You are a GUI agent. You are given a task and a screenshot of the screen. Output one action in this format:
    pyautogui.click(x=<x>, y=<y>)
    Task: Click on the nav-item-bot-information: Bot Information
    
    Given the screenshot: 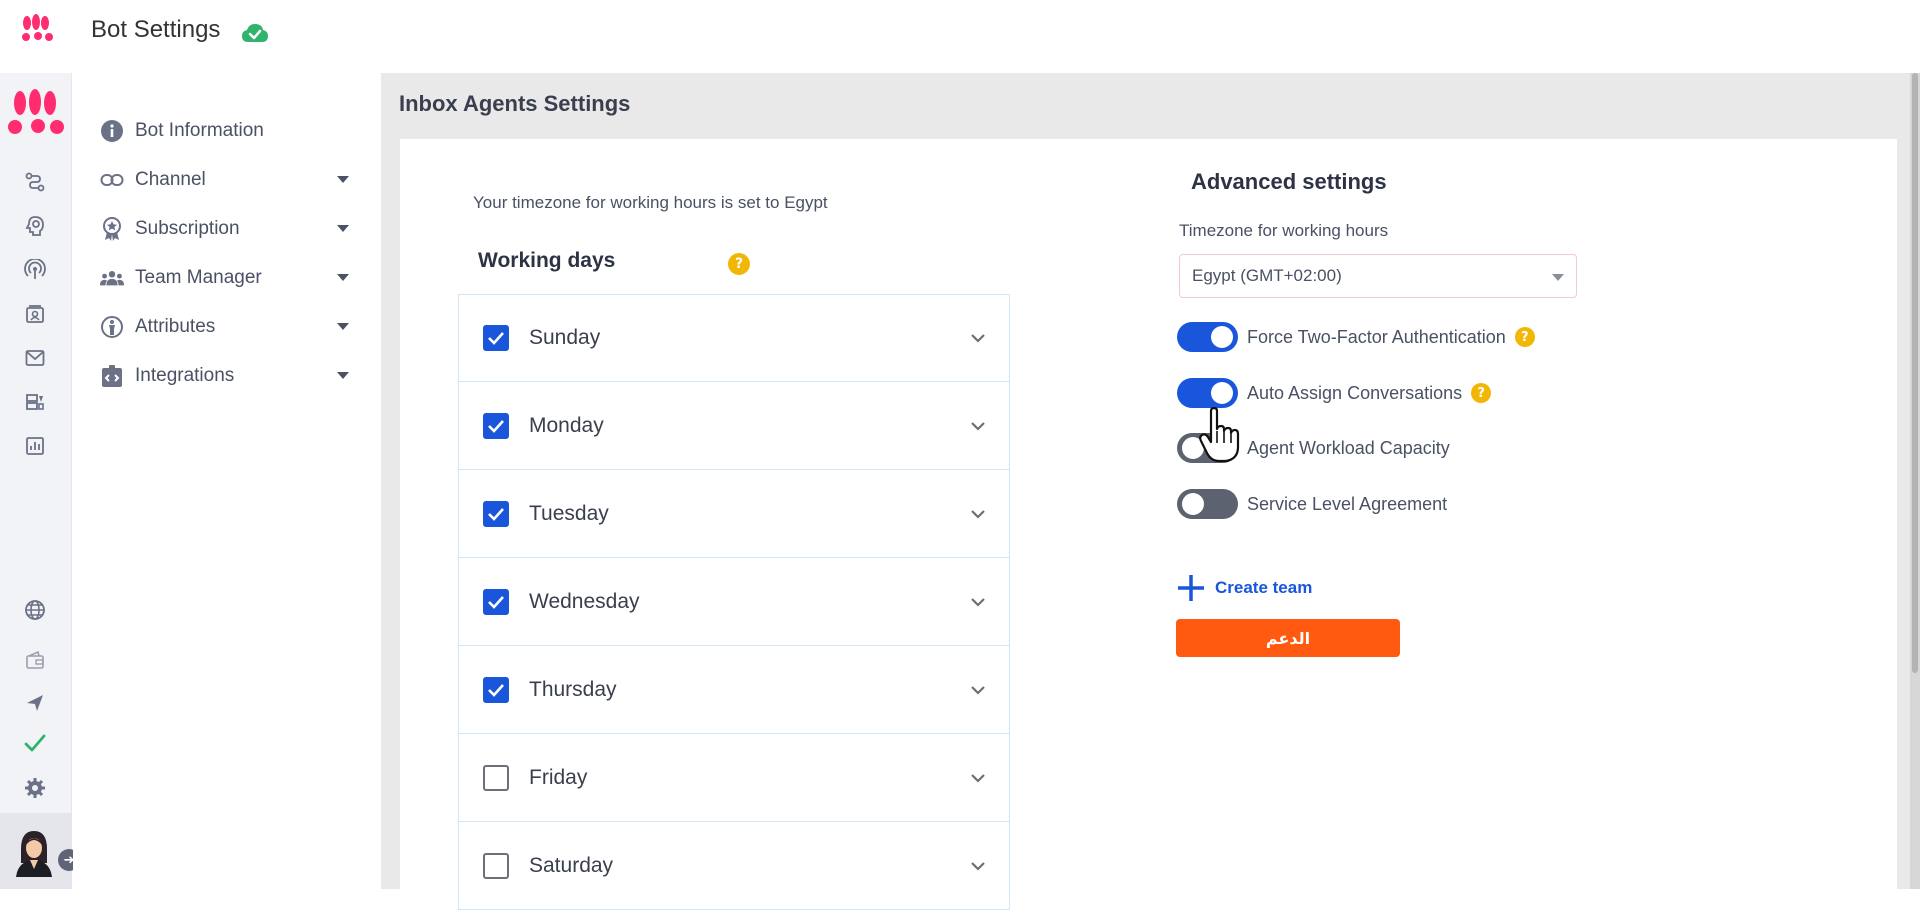 What is the action you would take?
    pyautogui.click(x=224, y=131)
    